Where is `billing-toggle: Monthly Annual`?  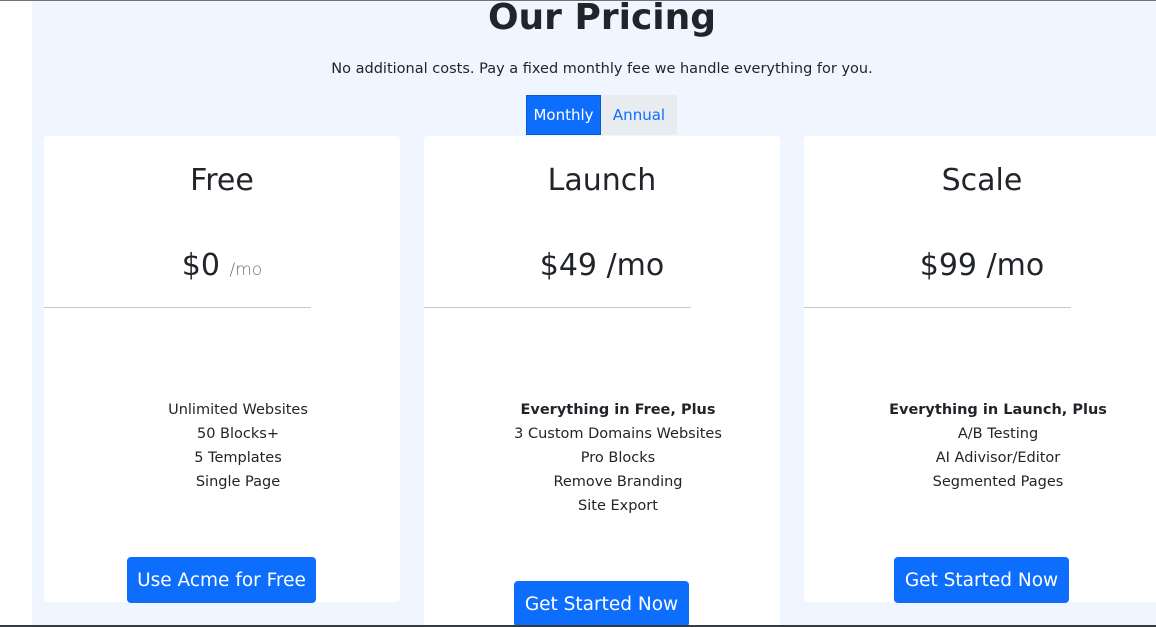 billing-toggle: Monthly Annual is located at coordinates (601, 115).